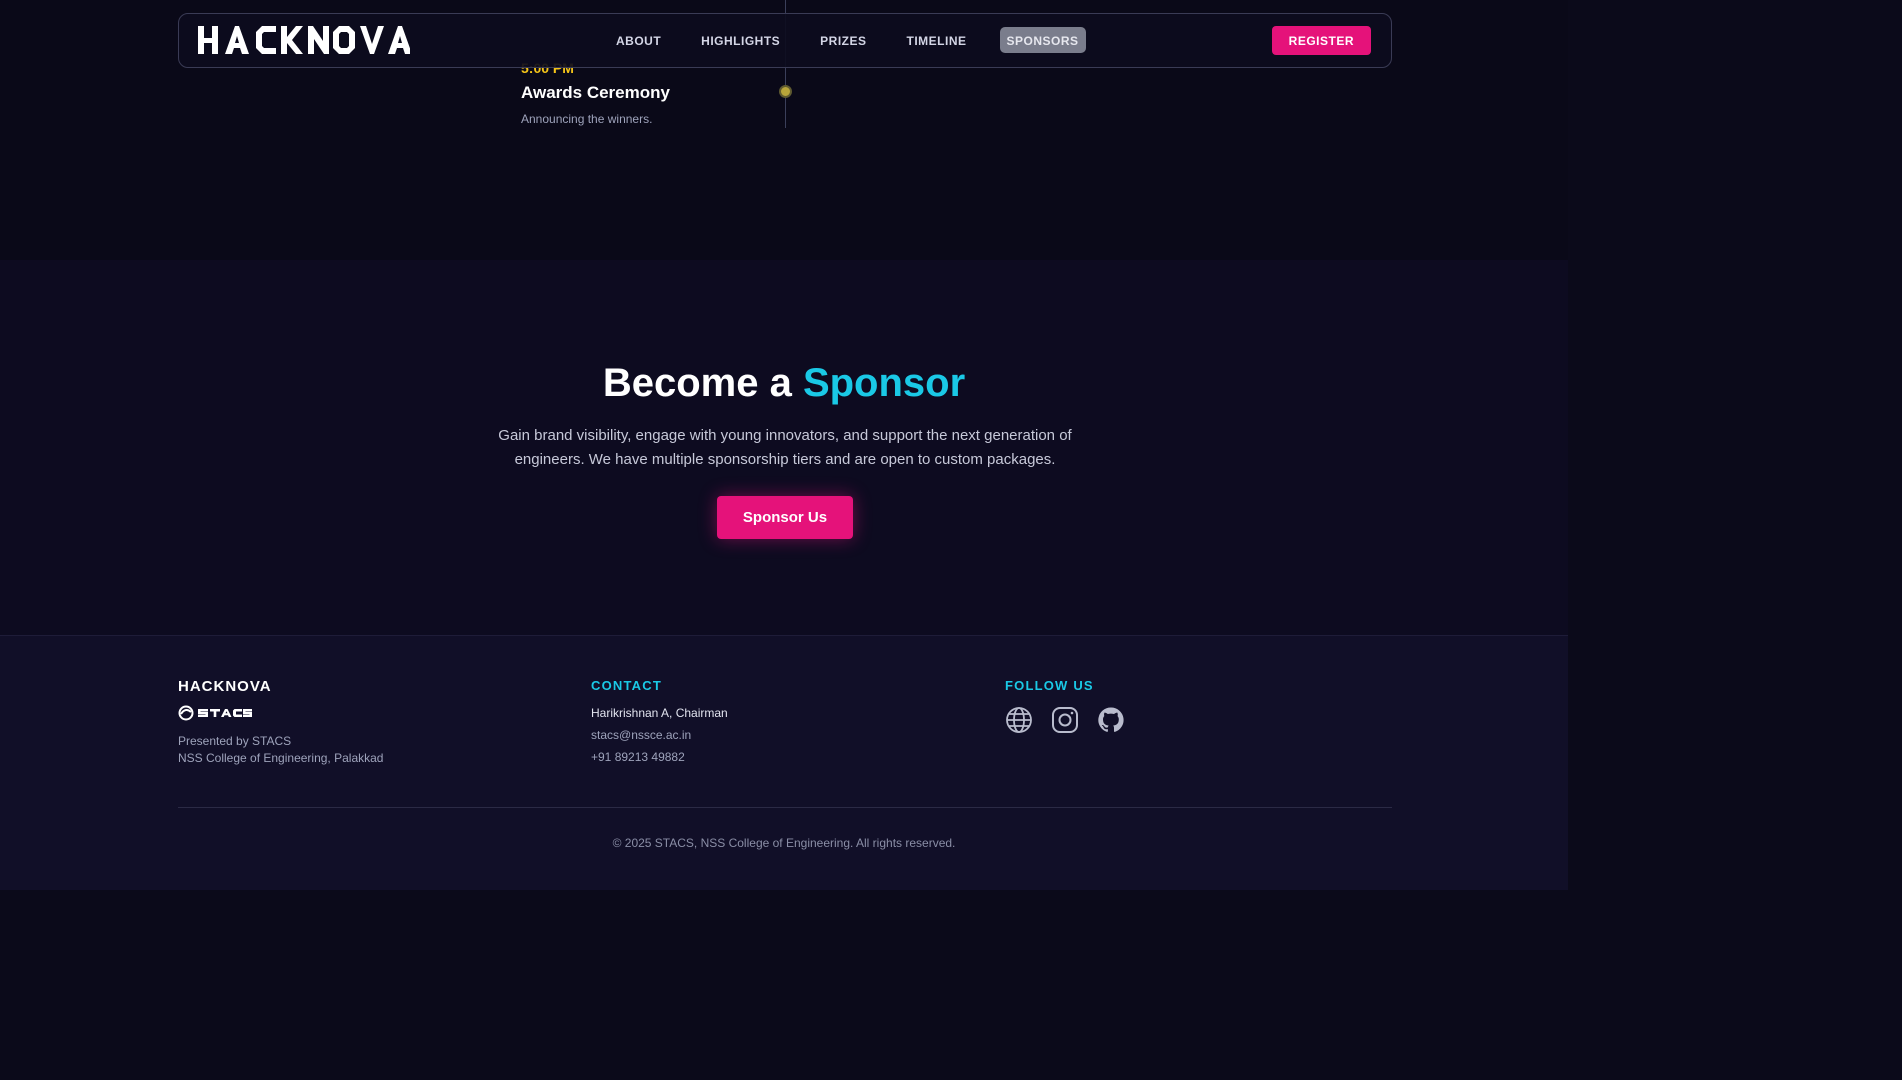  What do you see at coordinates (587, 119) in the screenshot?
I see `timeline-item-description: Announcing the winners.` at bounding box center [587, 119].